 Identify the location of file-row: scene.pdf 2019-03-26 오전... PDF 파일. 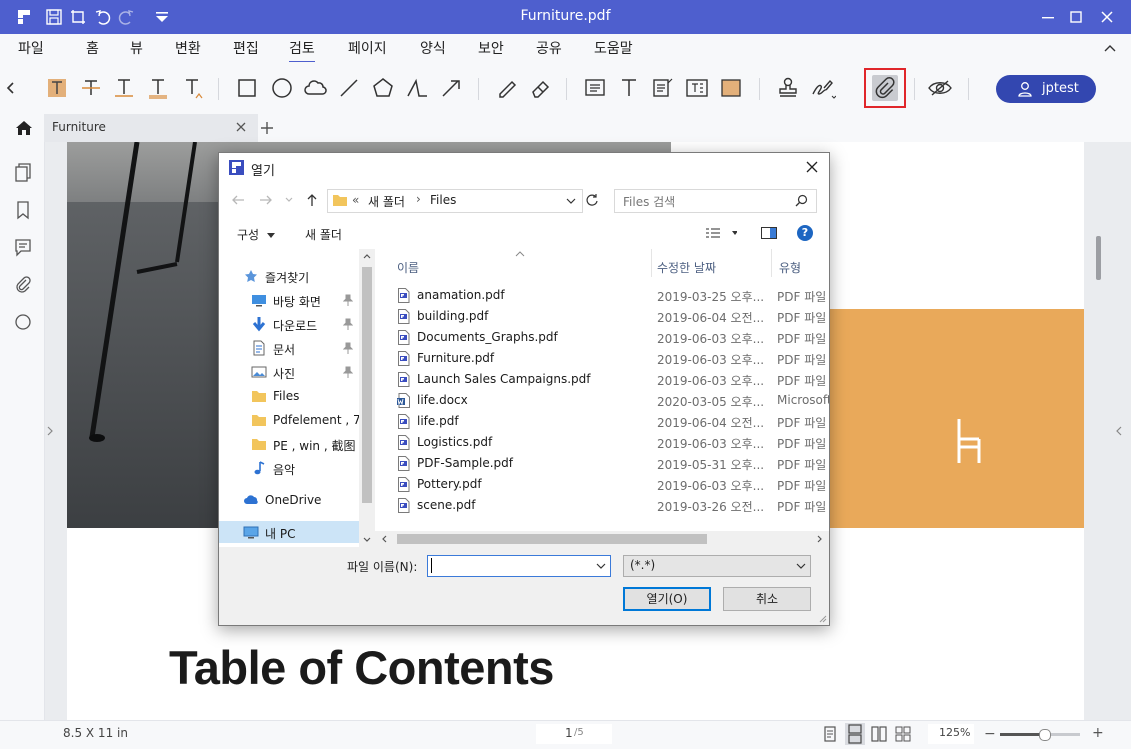
(608, 505).